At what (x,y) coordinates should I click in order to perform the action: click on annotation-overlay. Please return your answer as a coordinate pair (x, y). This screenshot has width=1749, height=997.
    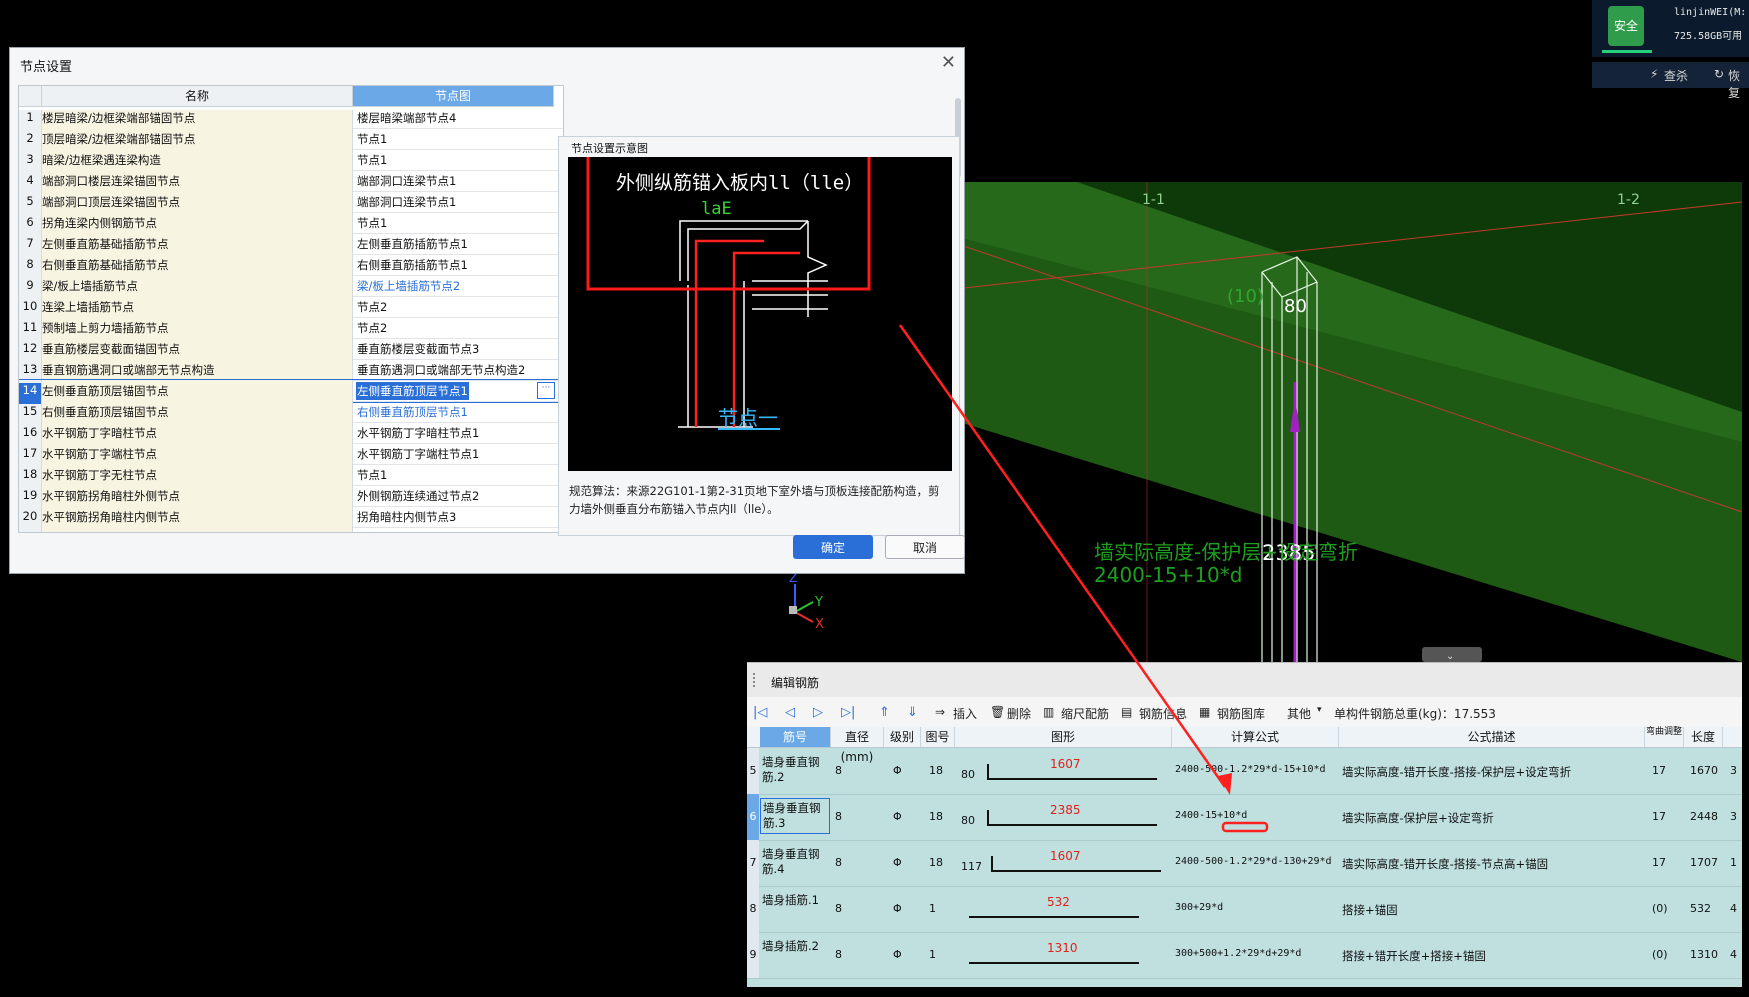
    Looking at the image, I should click on (1083, 578).